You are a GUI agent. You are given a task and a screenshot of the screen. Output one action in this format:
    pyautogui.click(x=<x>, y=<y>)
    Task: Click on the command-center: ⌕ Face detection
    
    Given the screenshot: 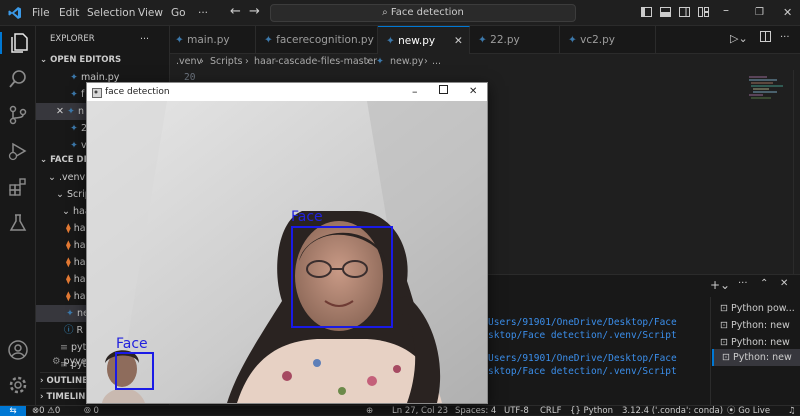 What is the action you would take?
    pyautogui.click(x=423, y=13)
    